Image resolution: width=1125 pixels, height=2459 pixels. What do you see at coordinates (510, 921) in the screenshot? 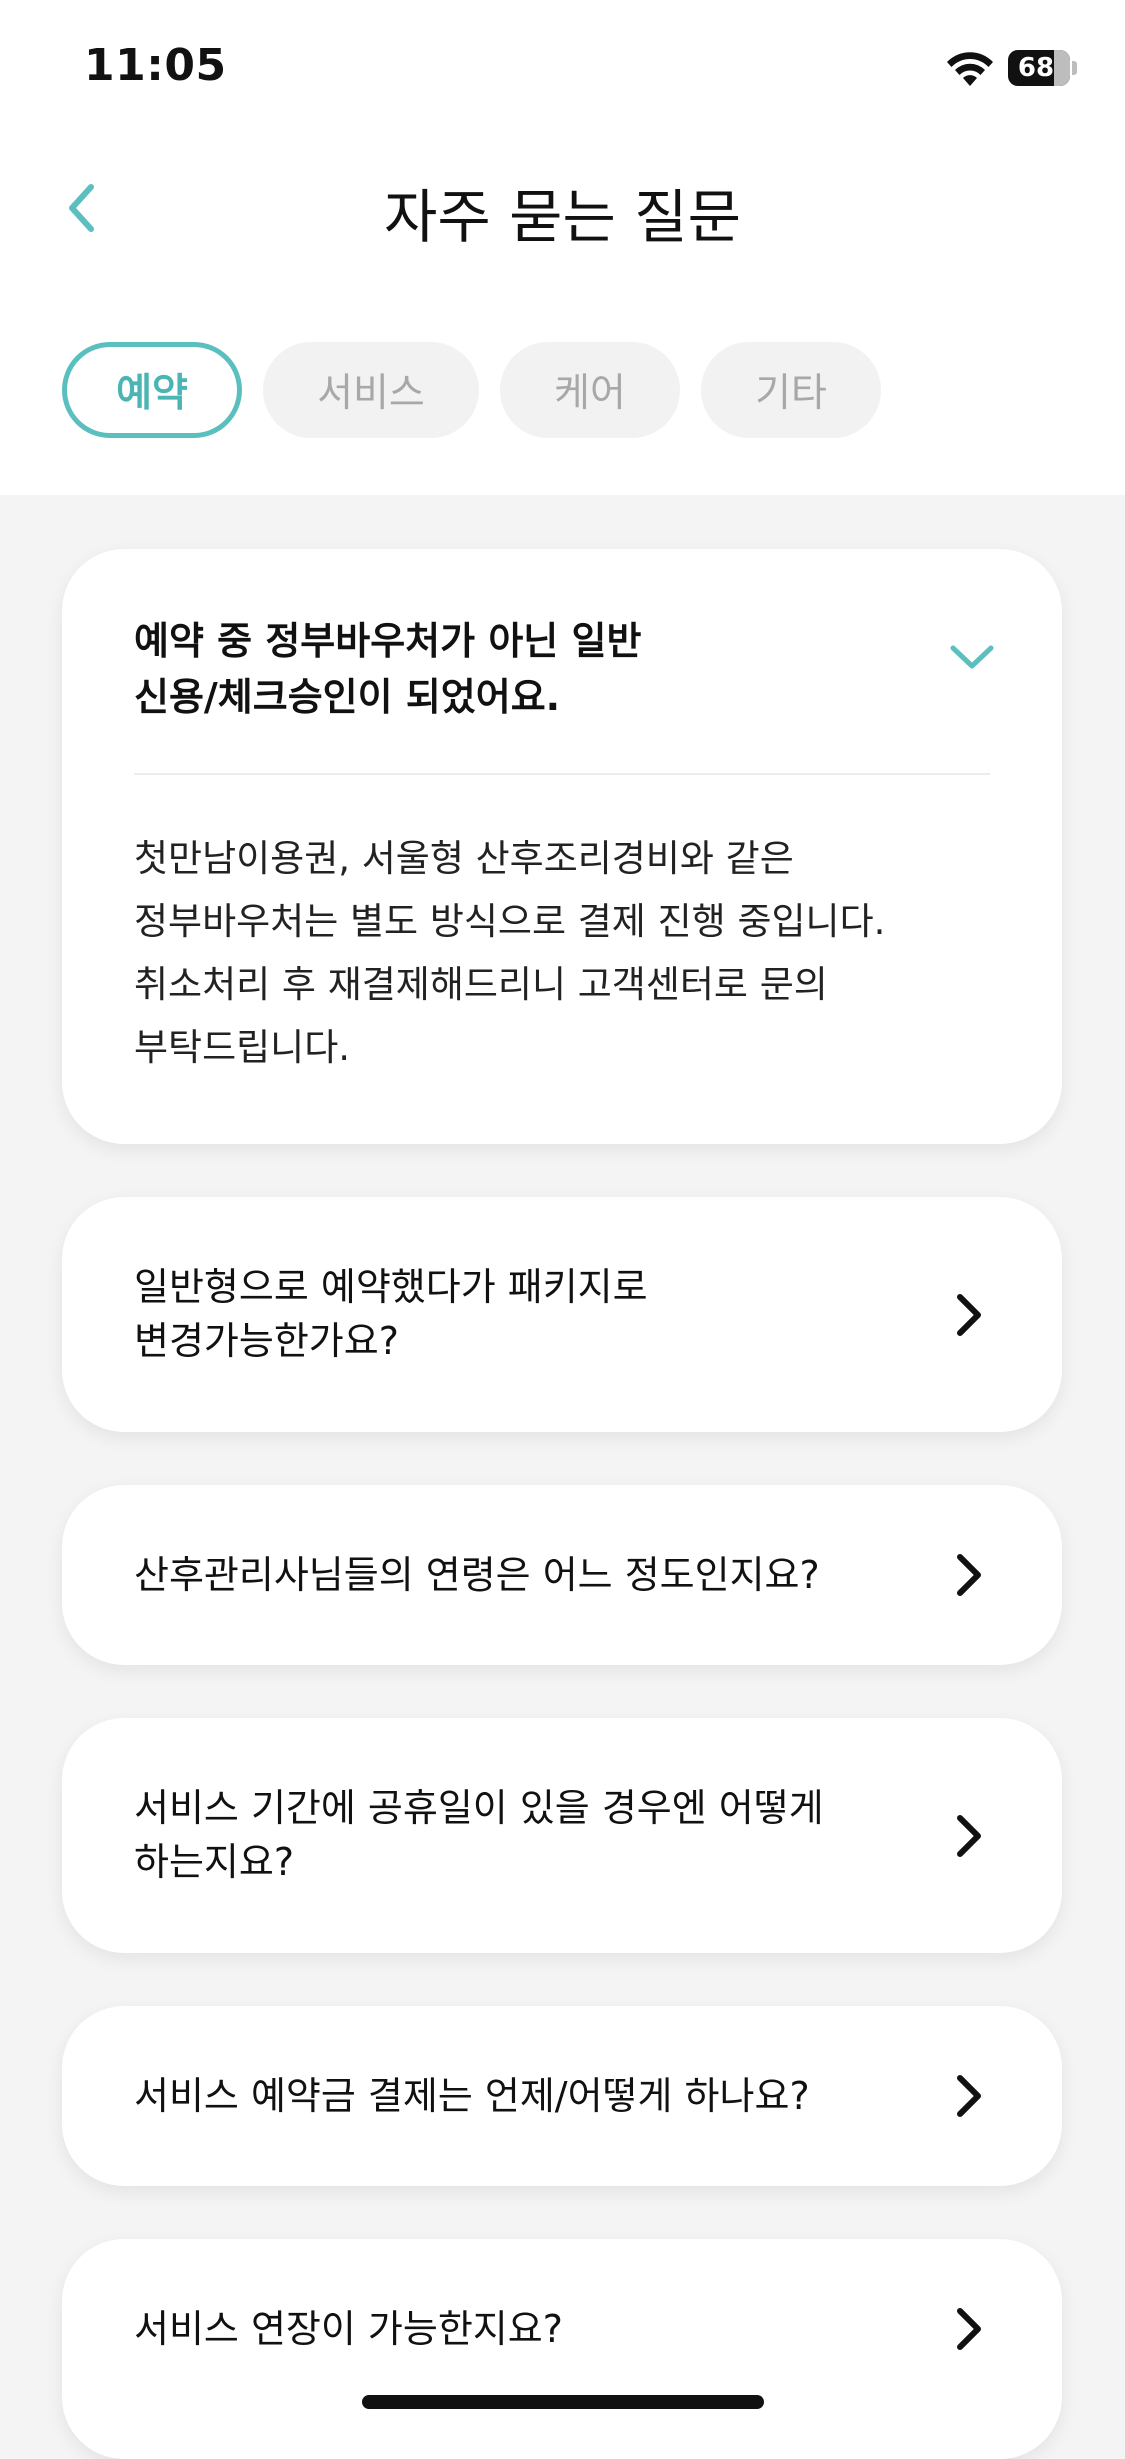
I see `answer-line: 정부바우처는 별도 방식으로 결제 진행 중입니다.` at bounding box center [510, 921].